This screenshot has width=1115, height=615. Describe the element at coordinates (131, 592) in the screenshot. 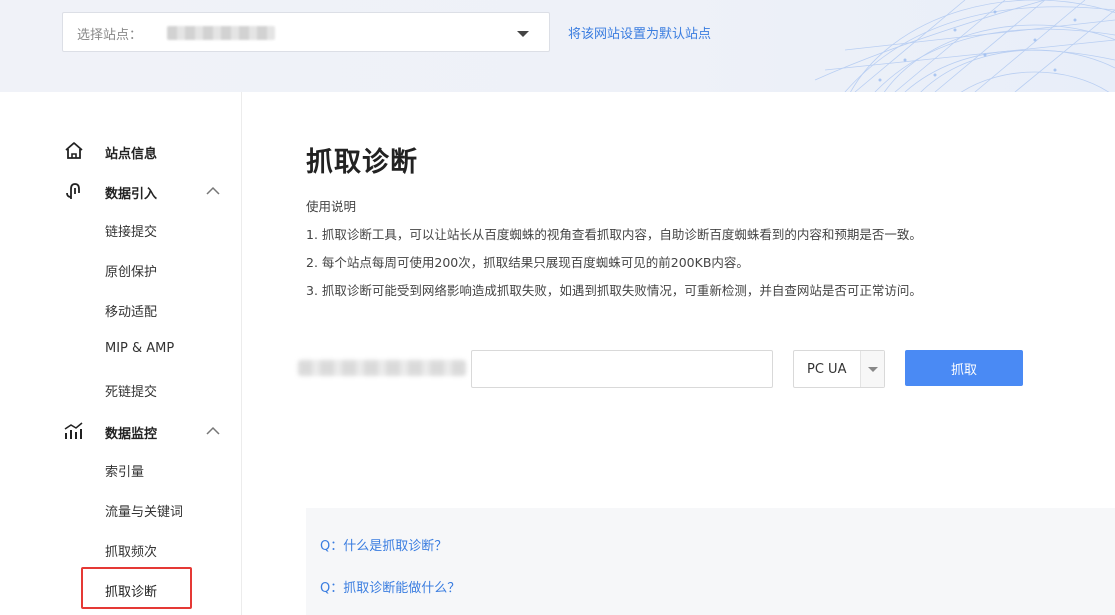

I see `sidebar-item-label: 抓取诊断` at that location.